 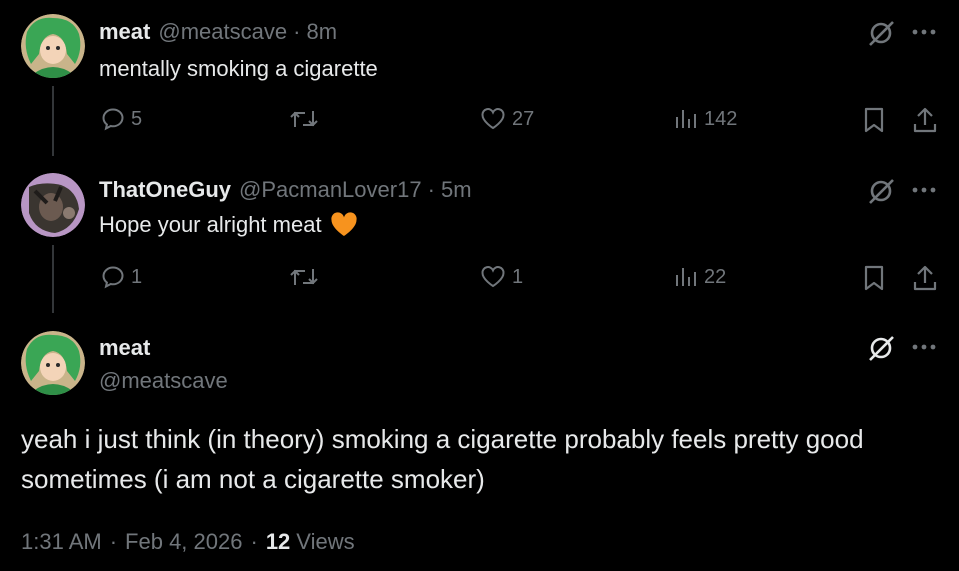 I want to click on views-button: 22, so click(x=700, y=277).